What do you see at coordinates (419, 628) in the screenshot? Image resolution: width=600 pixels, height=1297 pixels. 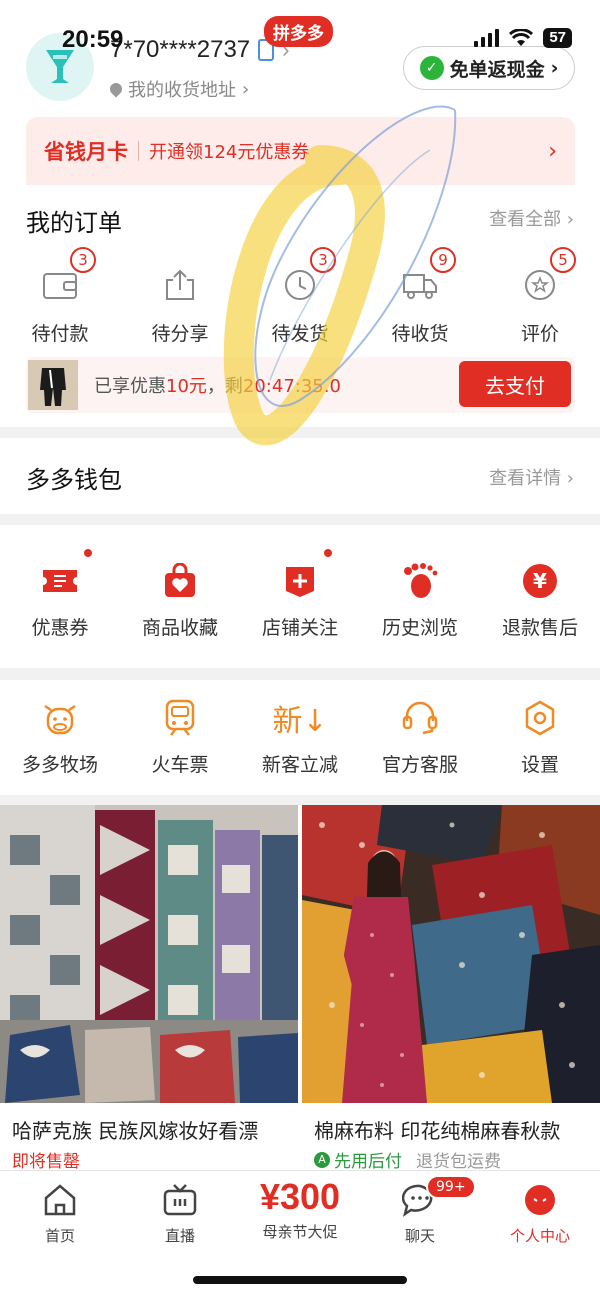 I see `service-label: 历史浏览` at bounding box center [419, 628].